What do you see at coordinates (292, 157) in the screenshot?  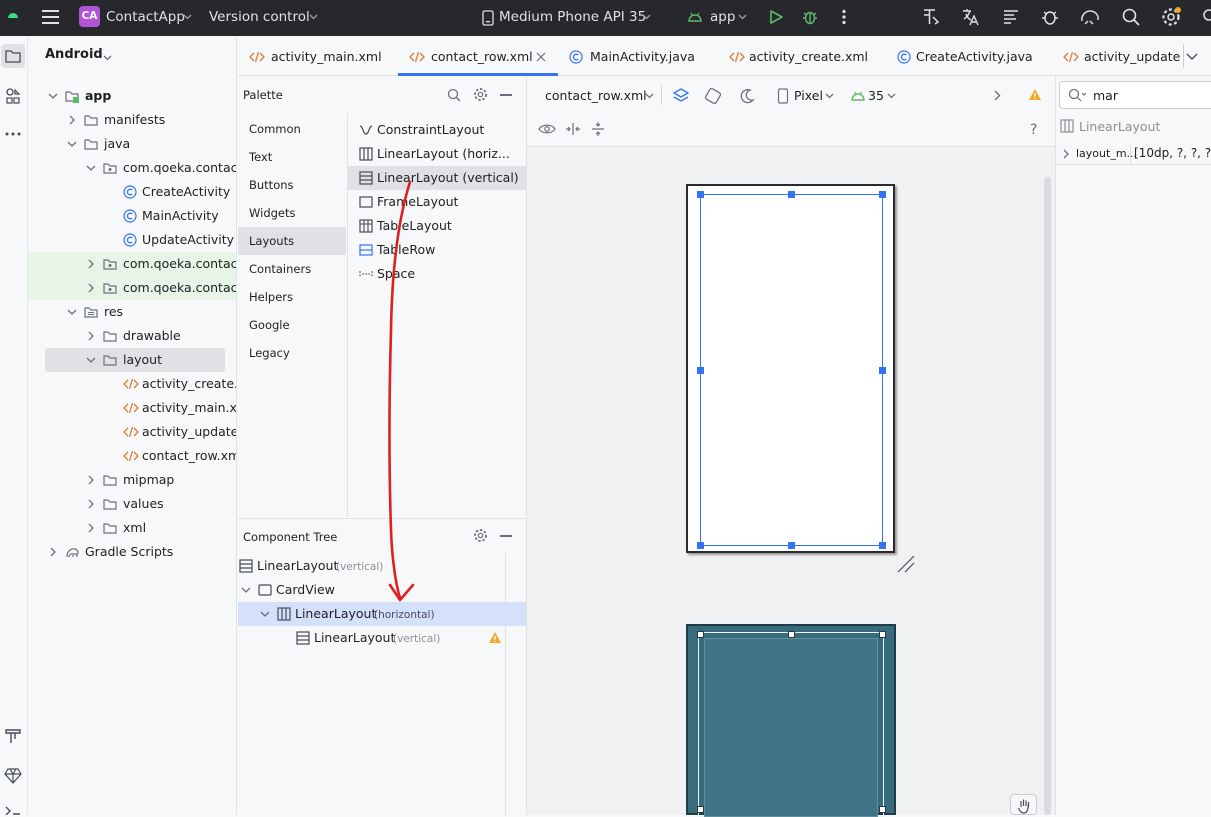 I see `palette-category-text: Text` at bounding box center [292, 157].